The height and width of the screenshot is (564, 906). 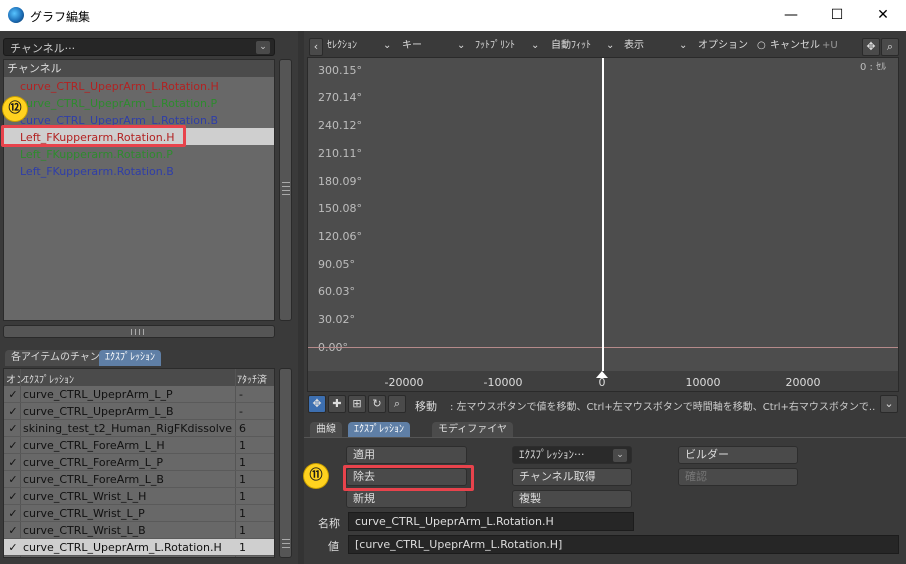 I want to click on new-button: 新規, so click(x=406, y=499).